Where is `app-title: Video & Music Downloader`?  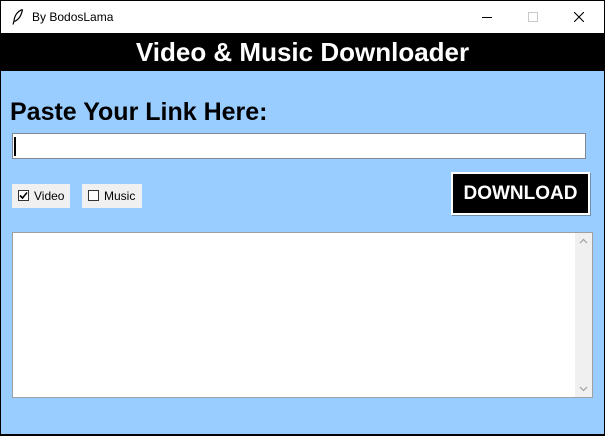
app-title: Video & Music Downloader is located at coordinates (302, 52).